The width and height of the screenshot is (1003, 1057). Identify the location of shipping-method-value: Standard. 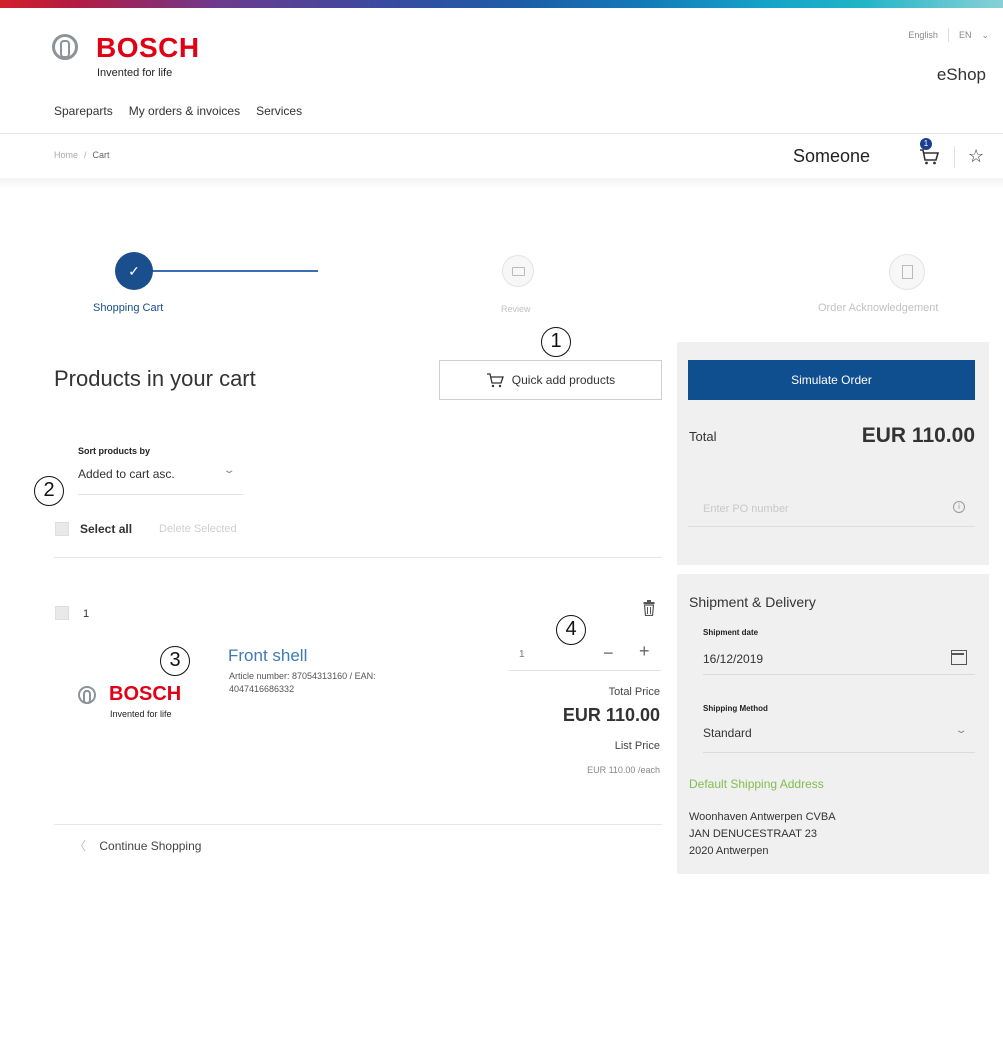
(727, 733).